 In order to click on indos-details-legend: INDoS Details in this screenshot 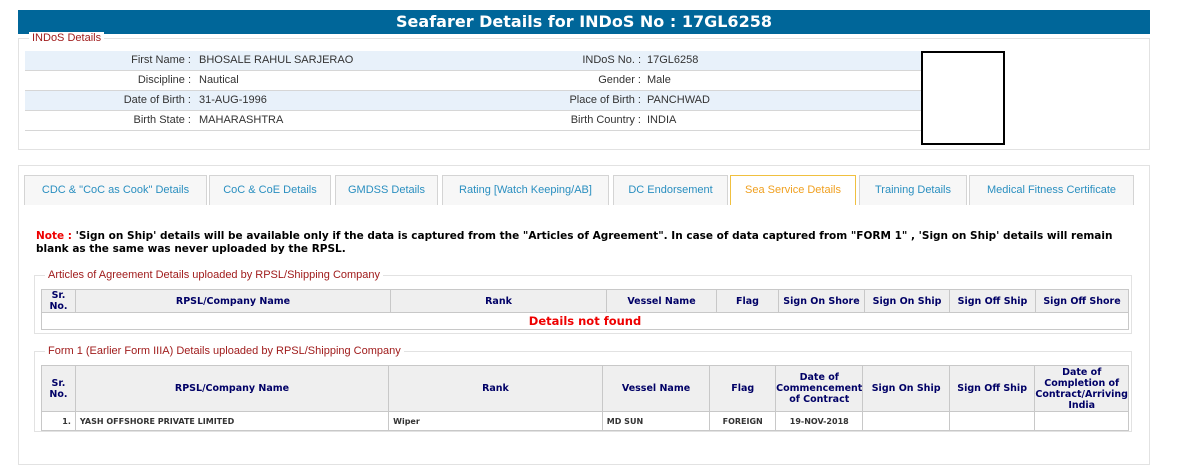, I will do `click(67, 38)`.